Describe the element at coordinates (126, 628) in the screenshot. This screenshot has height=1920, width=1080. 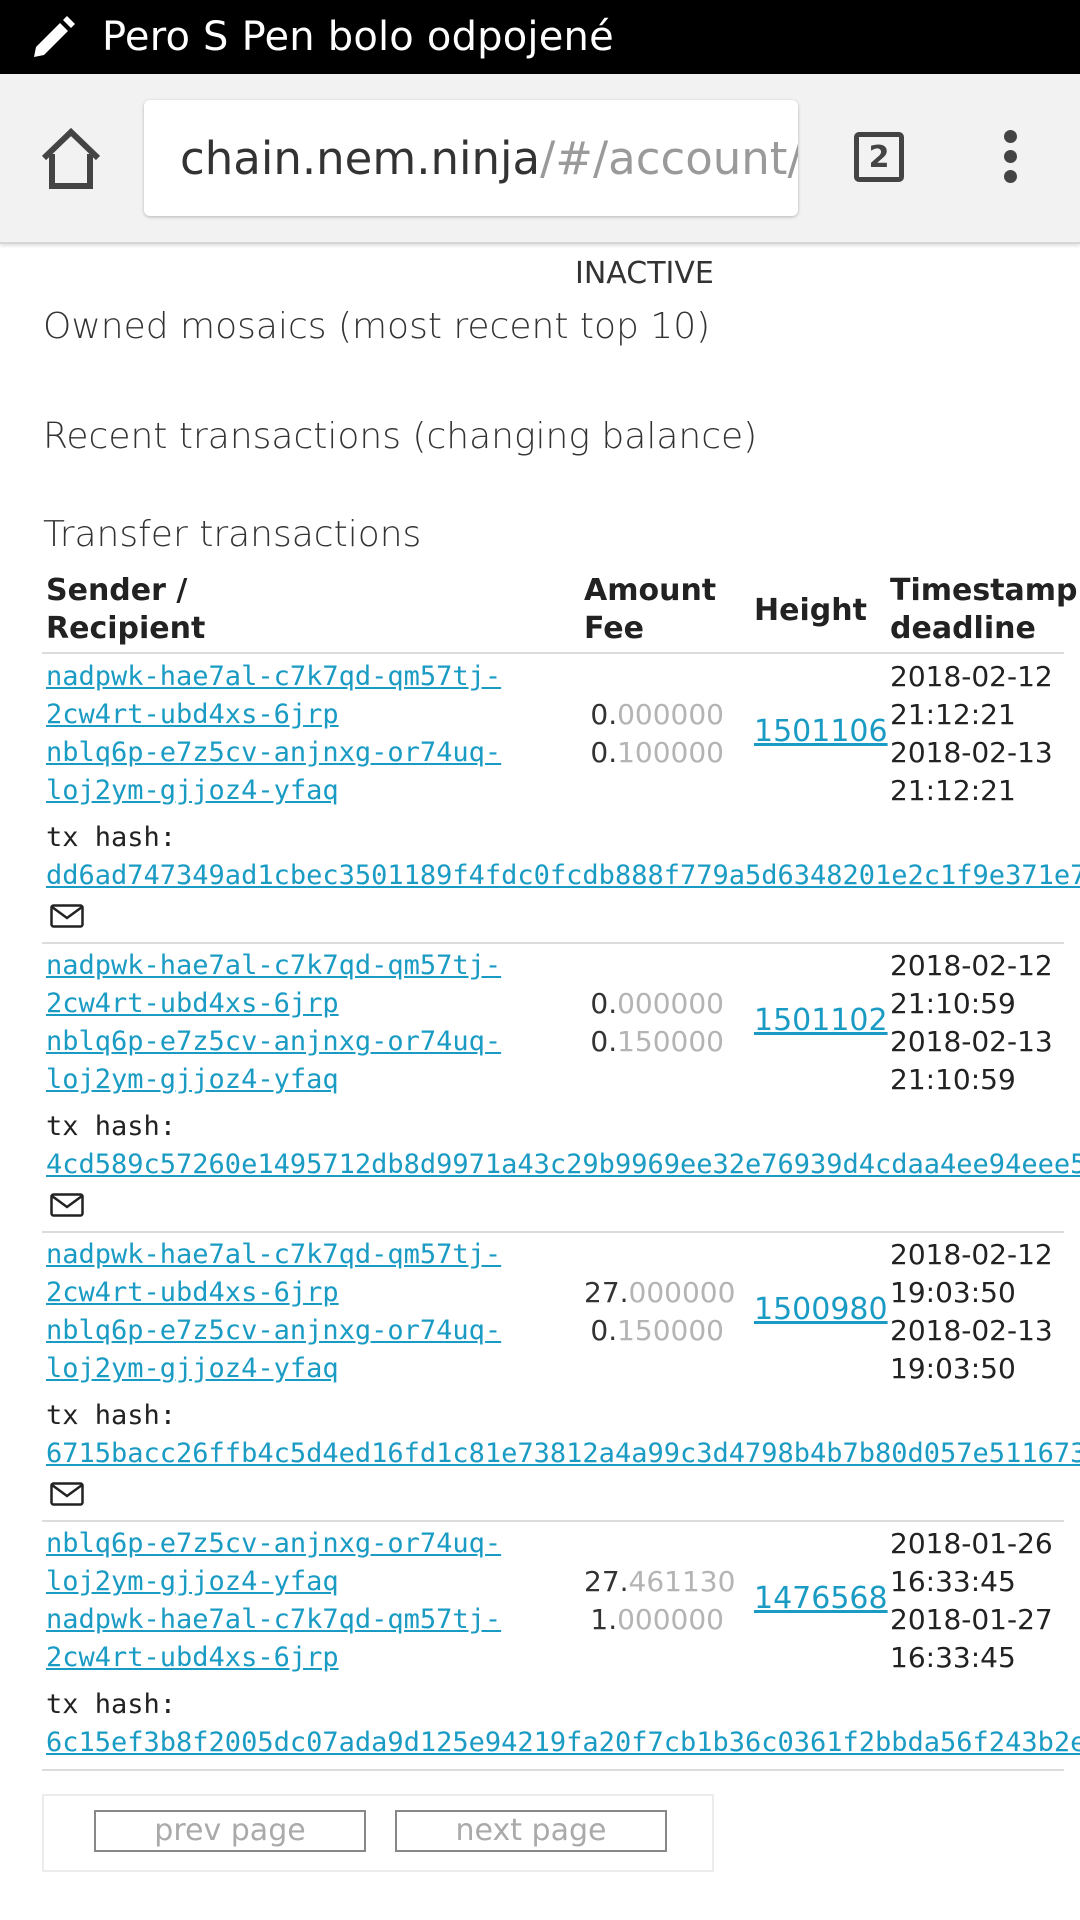
I see `header-recipient: Recipient` at that location.